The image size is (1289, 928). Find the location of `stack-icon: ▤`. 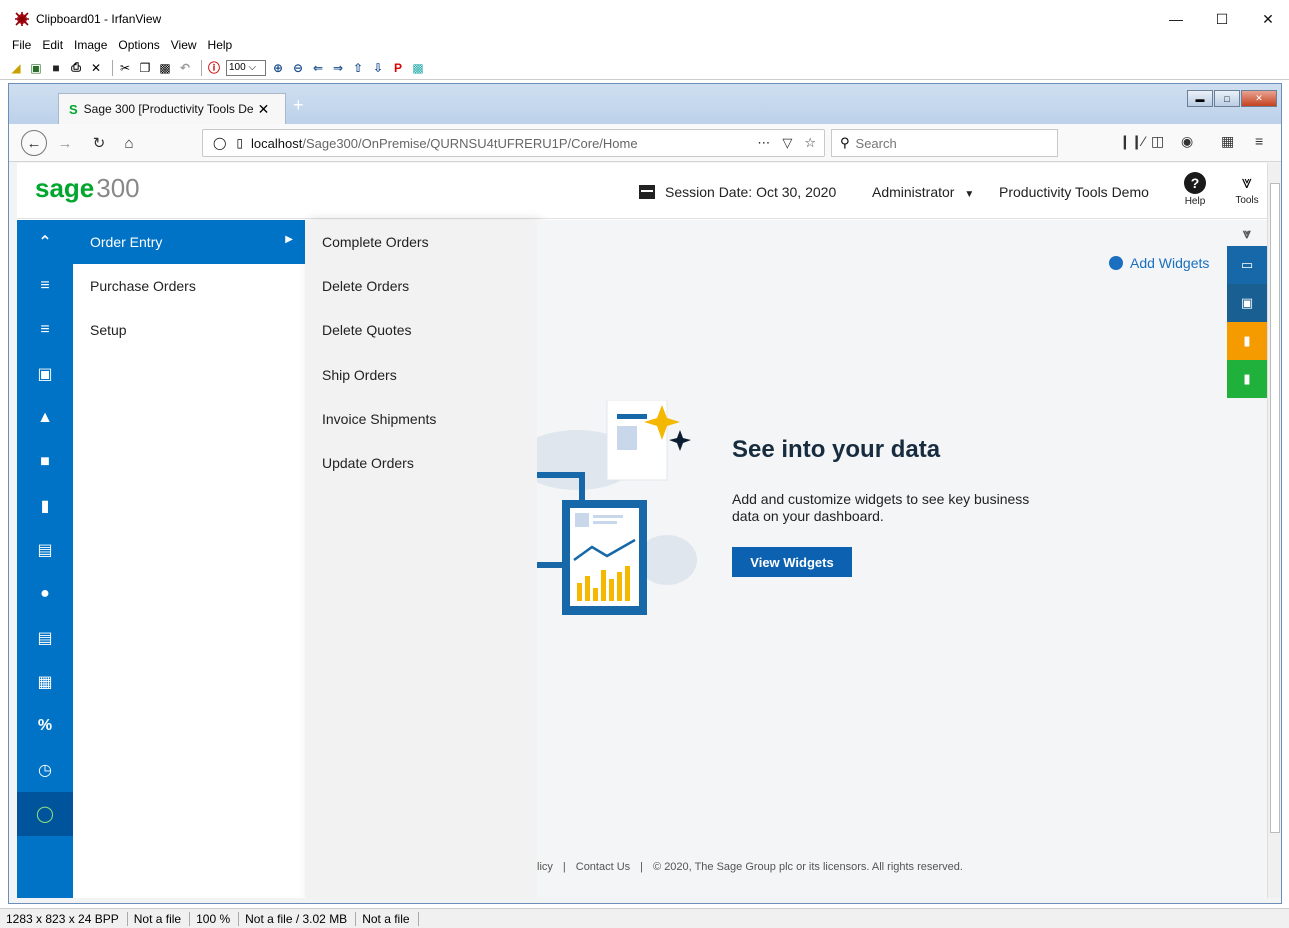

stack-icon: ▤ is located at coordinates (45, 550).